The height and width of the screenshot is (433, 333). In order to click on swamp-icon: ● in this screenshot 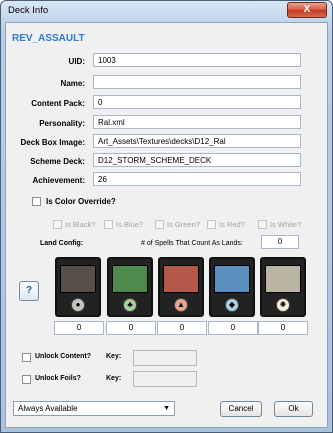, I will do `click(78, 305)`.